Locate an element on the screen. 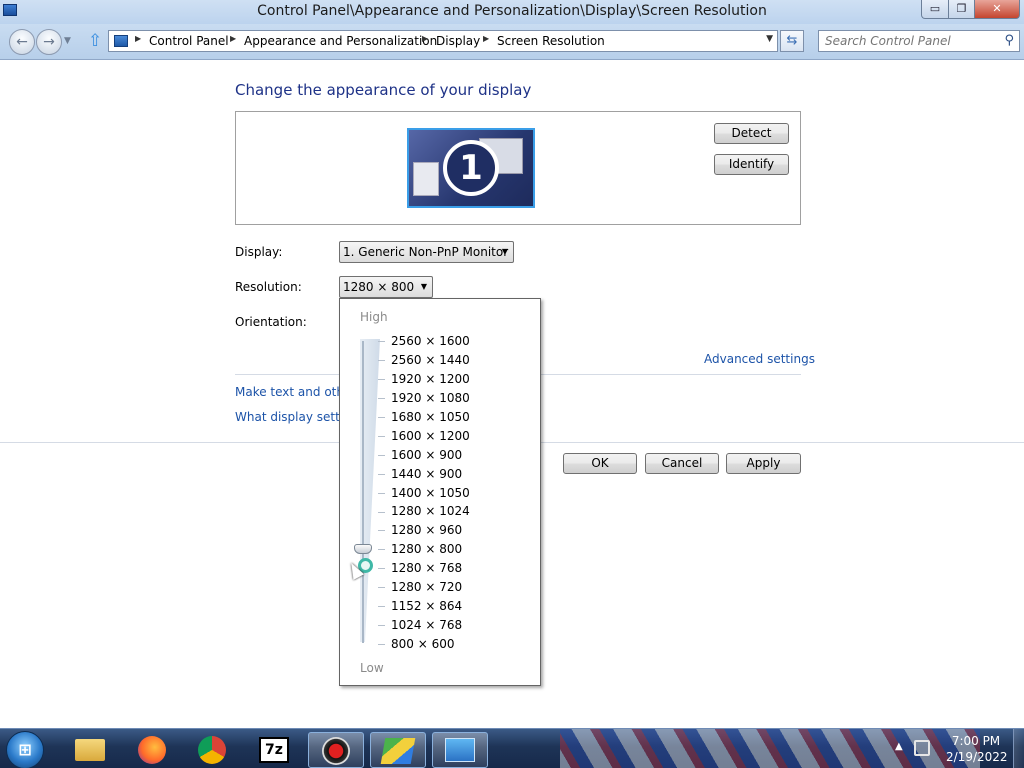 The image size is (1024, 768). bluestacks-taskbar-icon is located at coordinates (398, 750).